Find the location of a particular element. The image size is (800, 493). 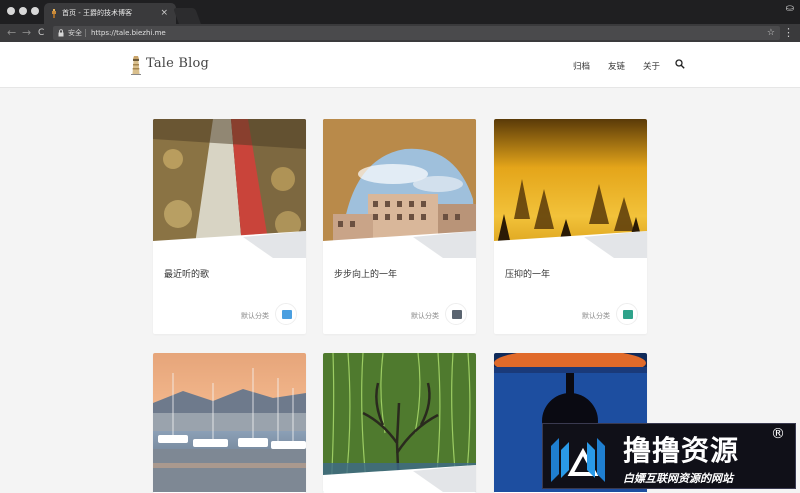

incognito-icon: ⛀ is located at coordinates (789, 8).